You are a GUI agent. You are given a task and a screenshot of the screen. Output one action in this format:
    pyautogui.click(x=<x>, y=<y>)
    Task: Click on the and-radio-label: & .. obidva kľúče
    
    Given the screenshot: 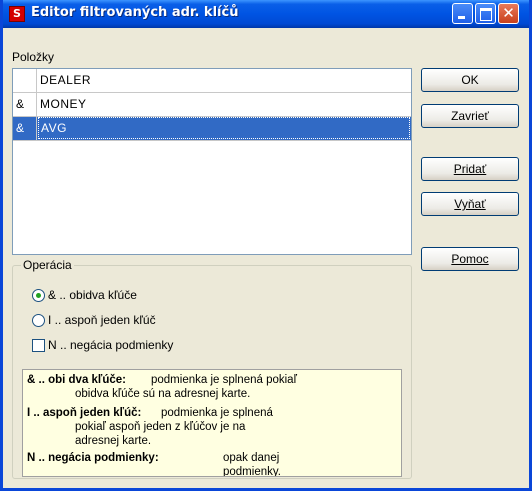 What is the action you would take?
    pyautogui.click(x=92, y=295)
    